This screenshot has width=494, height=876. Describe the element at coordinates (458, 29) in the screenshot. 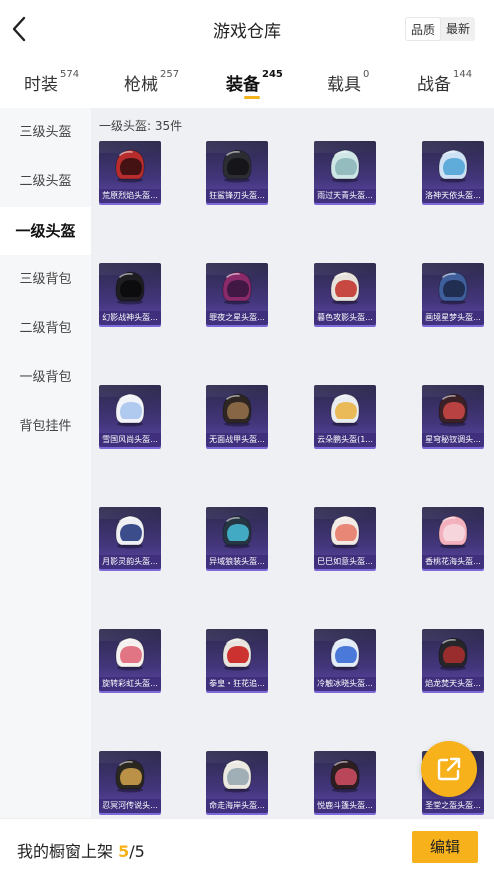

I see `sort-latest-button: 最新` at that location.